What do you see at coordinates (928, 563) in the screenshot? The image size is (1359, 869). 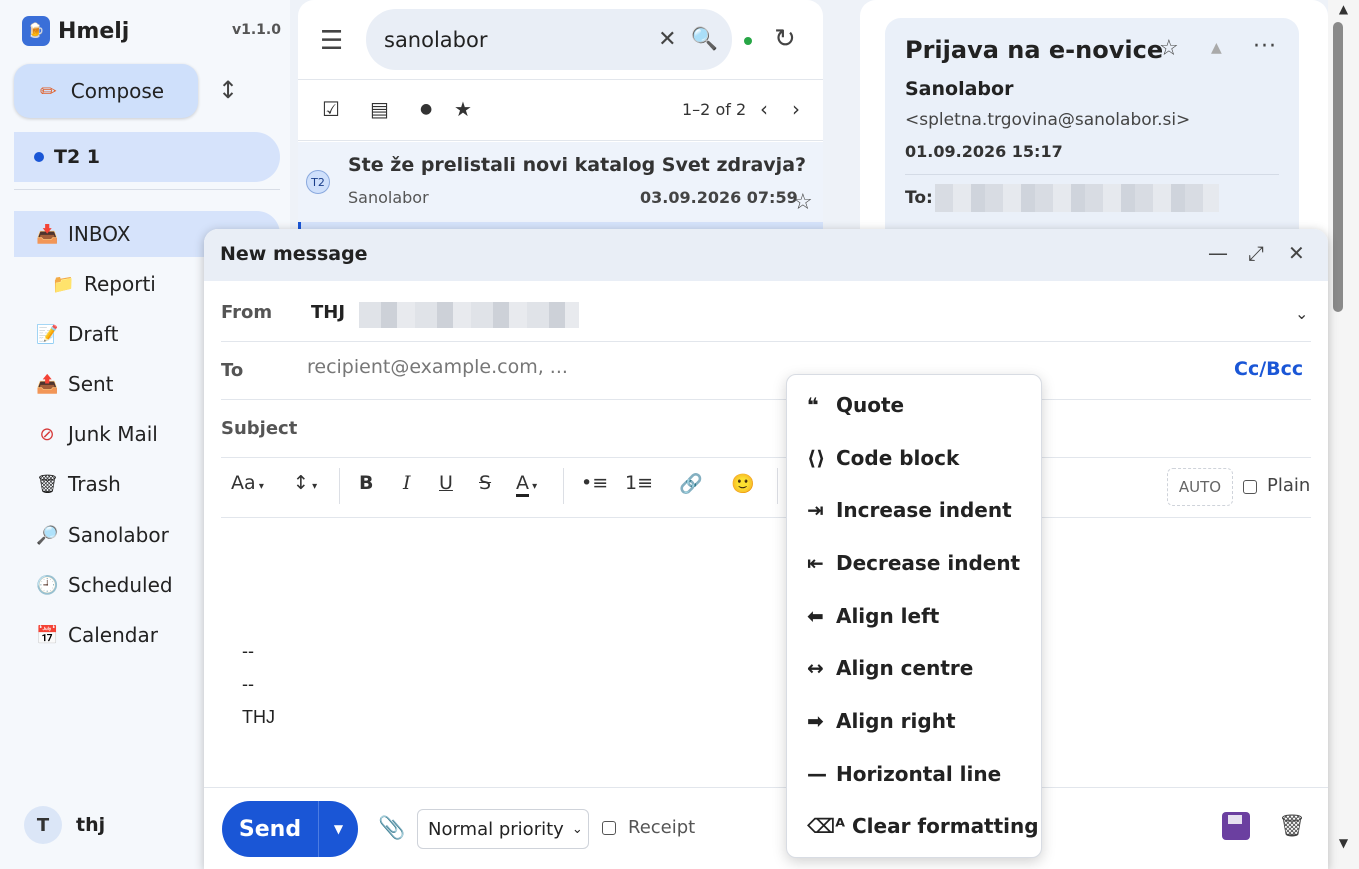 I see `menu-item-label: Decrease indent` at bounding box center [928, 563].